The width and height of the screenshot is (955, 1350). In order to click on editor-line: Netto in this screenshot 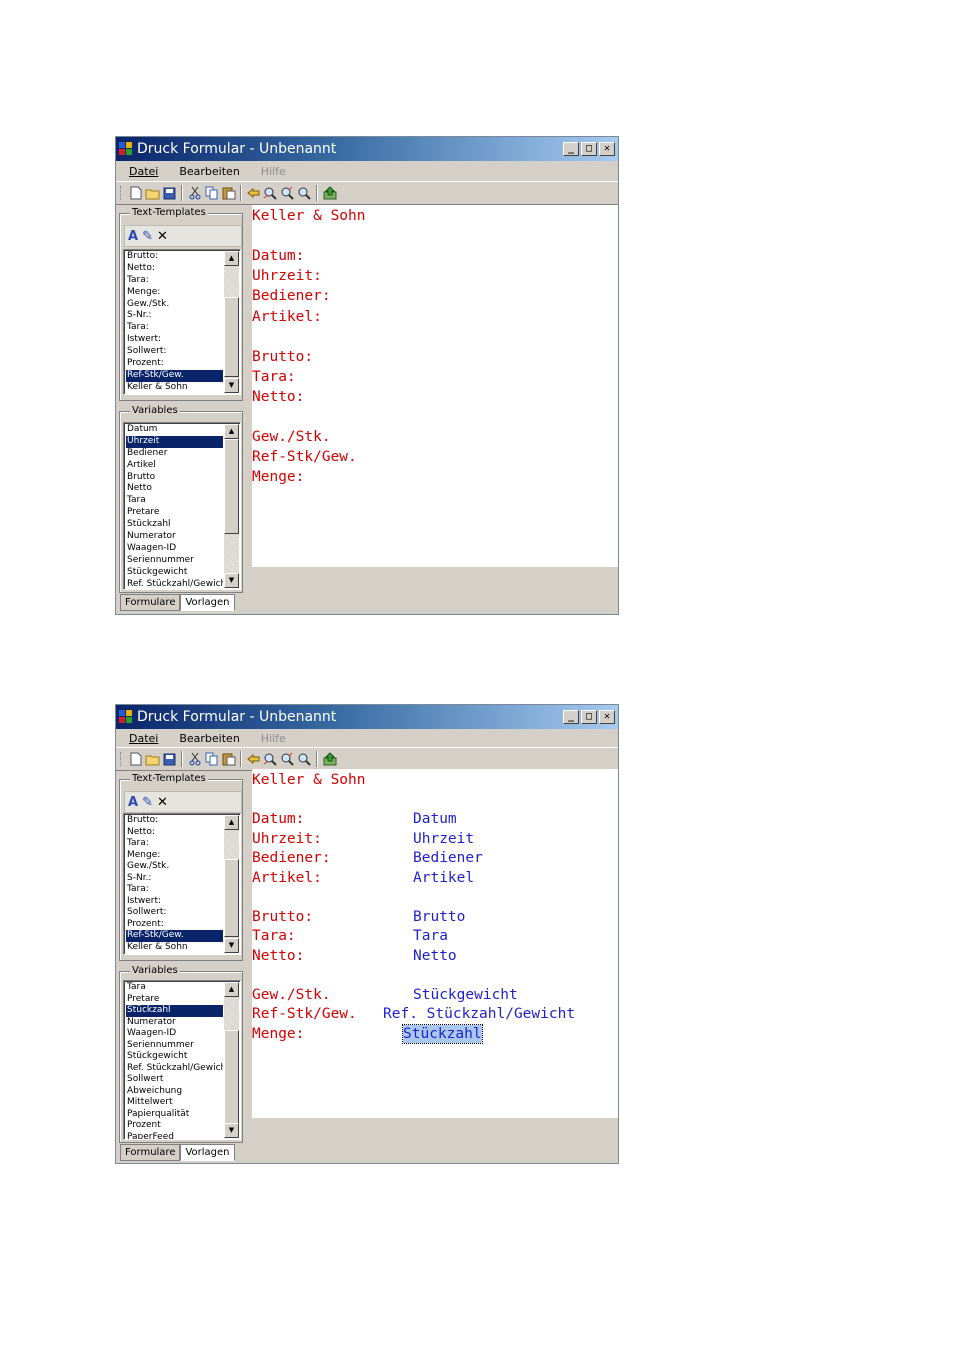, I will do `click(354, 956)`.